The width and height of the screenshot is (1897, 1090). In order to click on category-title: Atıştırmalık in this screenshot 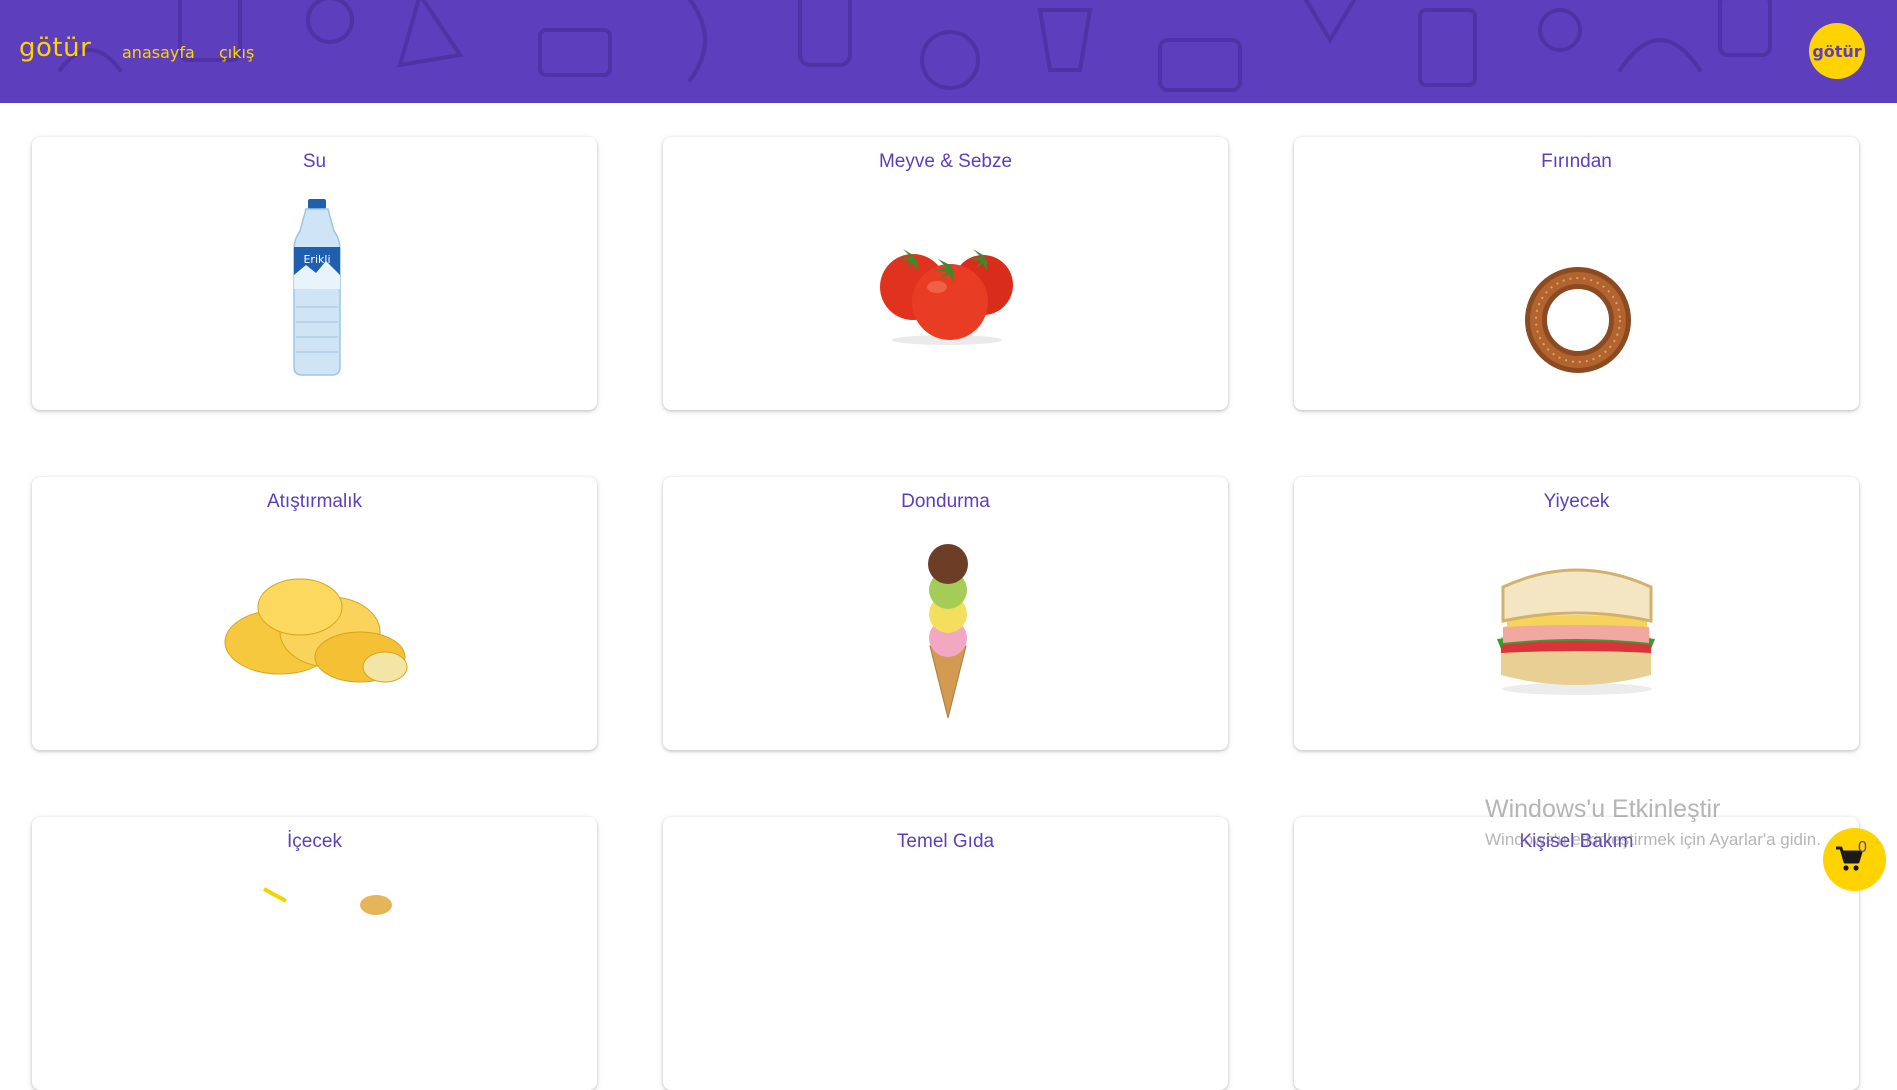, I will do `click(314, 501)`.